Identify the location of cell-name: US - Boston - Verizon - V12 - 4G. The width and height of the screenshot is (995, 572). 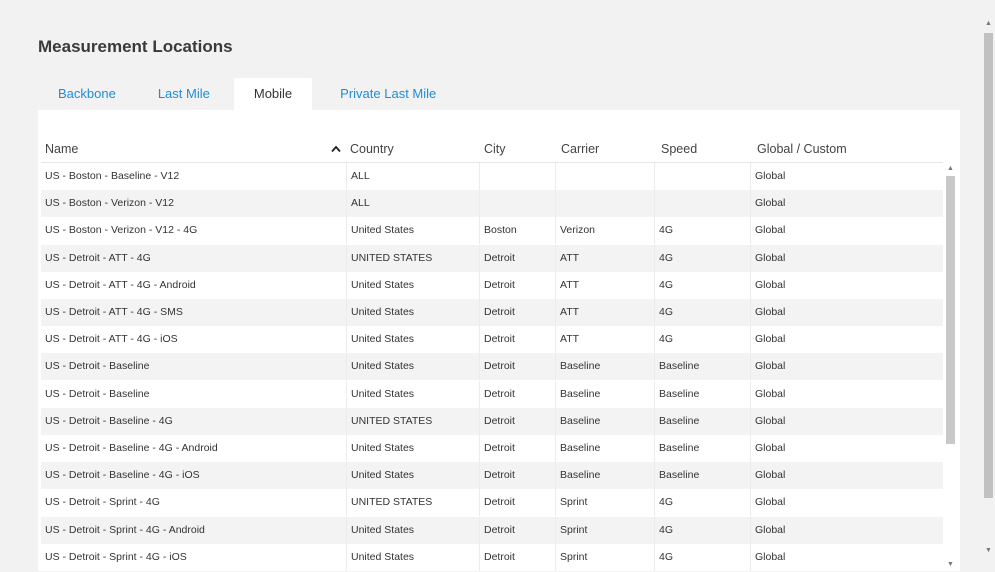
(121, 230).